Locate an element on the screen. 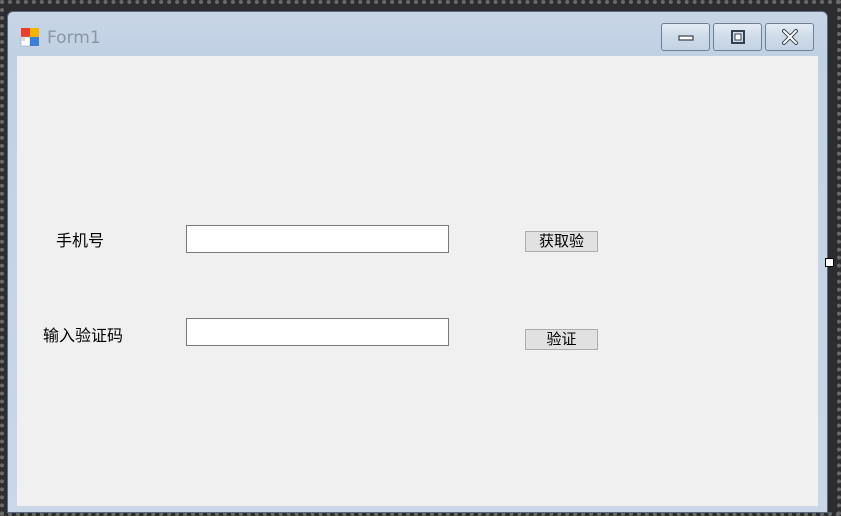  get-code-button: 获取验 is located at coordinates (561, 241).